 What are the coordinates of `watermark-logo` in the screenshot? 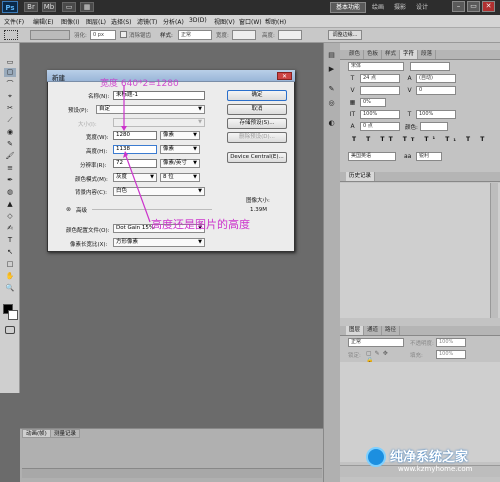 It's located at (376, 457).